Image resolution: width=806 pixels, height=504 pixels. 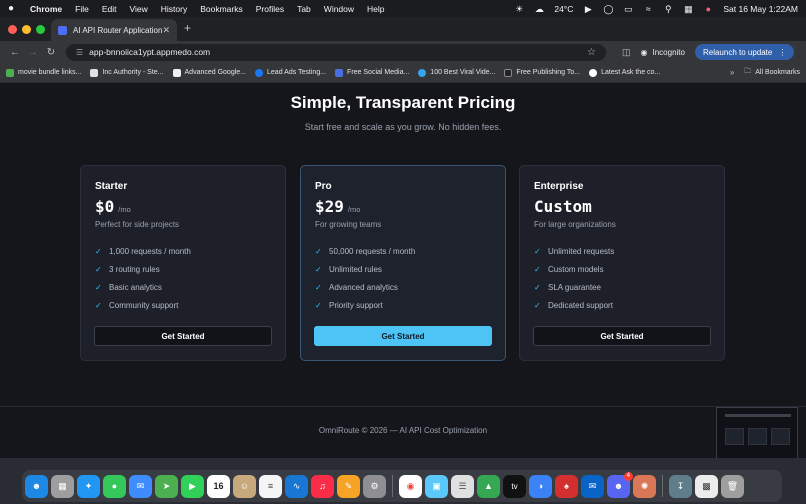 What do you see at coordinates (88, 486) in the screenshot?
I see `safari-icon: ✦` at bounding box center [88, 486].